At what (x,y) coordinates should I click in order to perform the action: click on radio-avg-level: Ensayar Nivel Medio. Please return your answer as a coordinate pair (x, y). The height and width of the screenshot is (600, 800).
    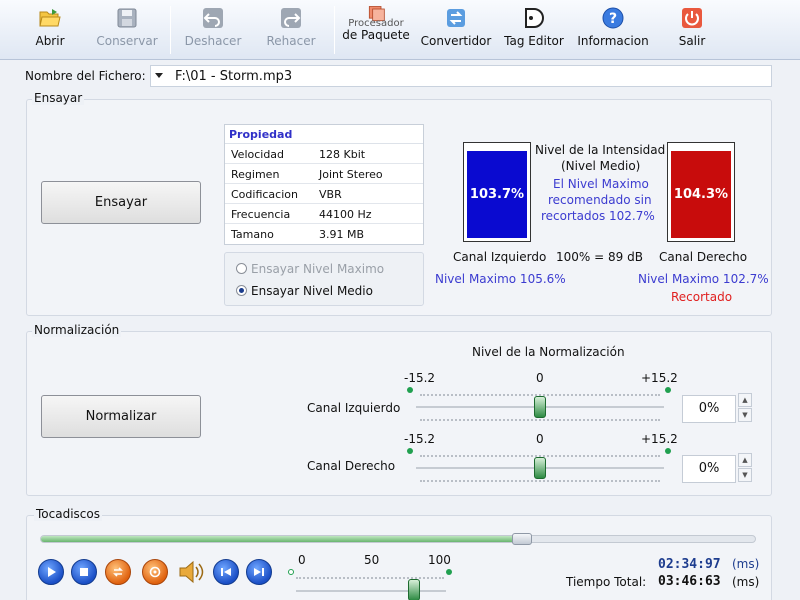
    Looking at the image, I should click on (304, 291).